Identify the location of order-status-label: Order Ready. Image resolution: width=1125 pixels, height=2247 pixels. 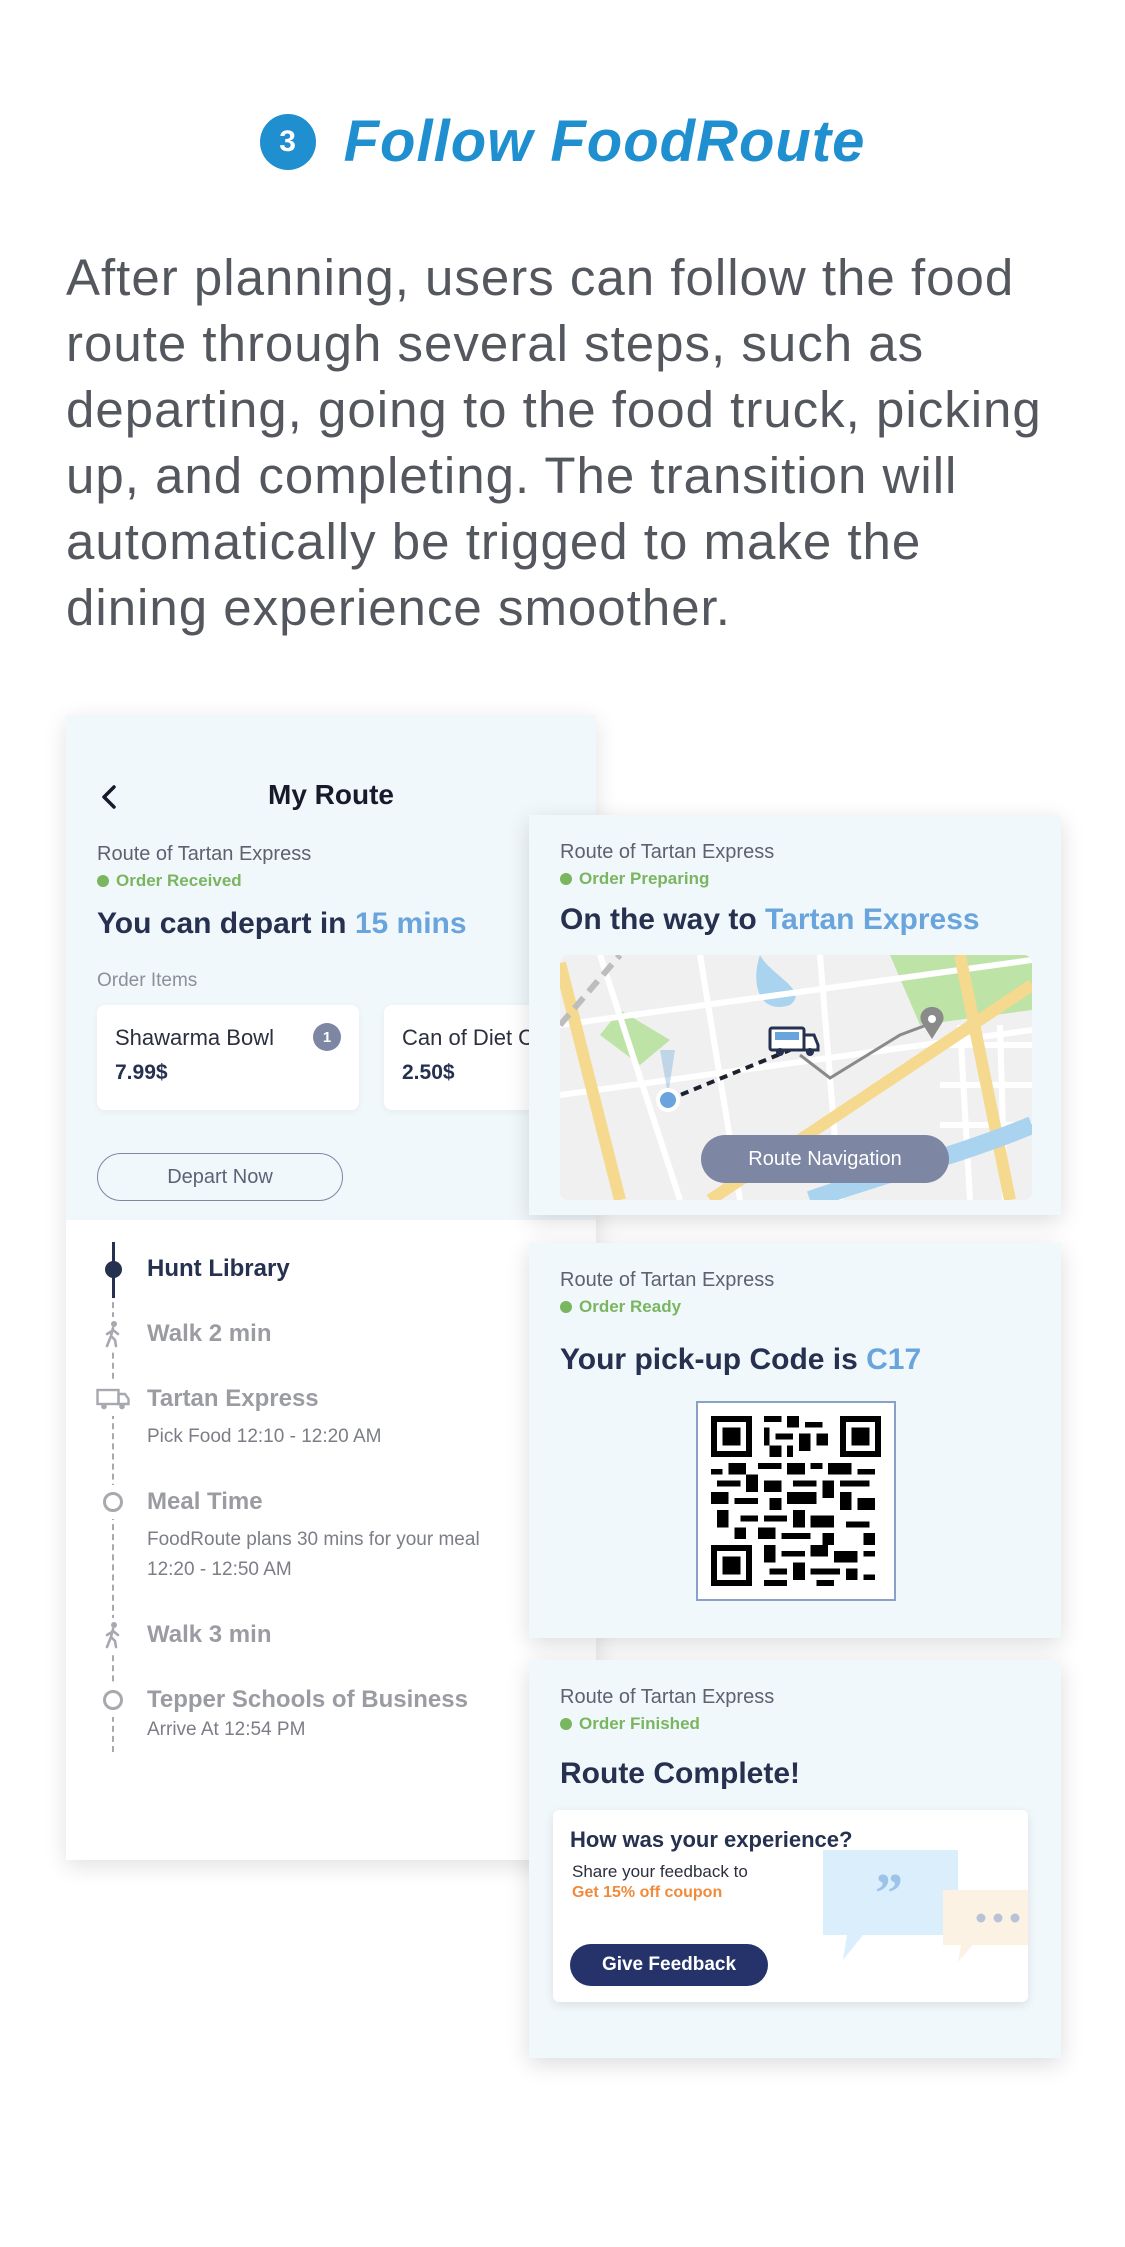
(630, 1306).